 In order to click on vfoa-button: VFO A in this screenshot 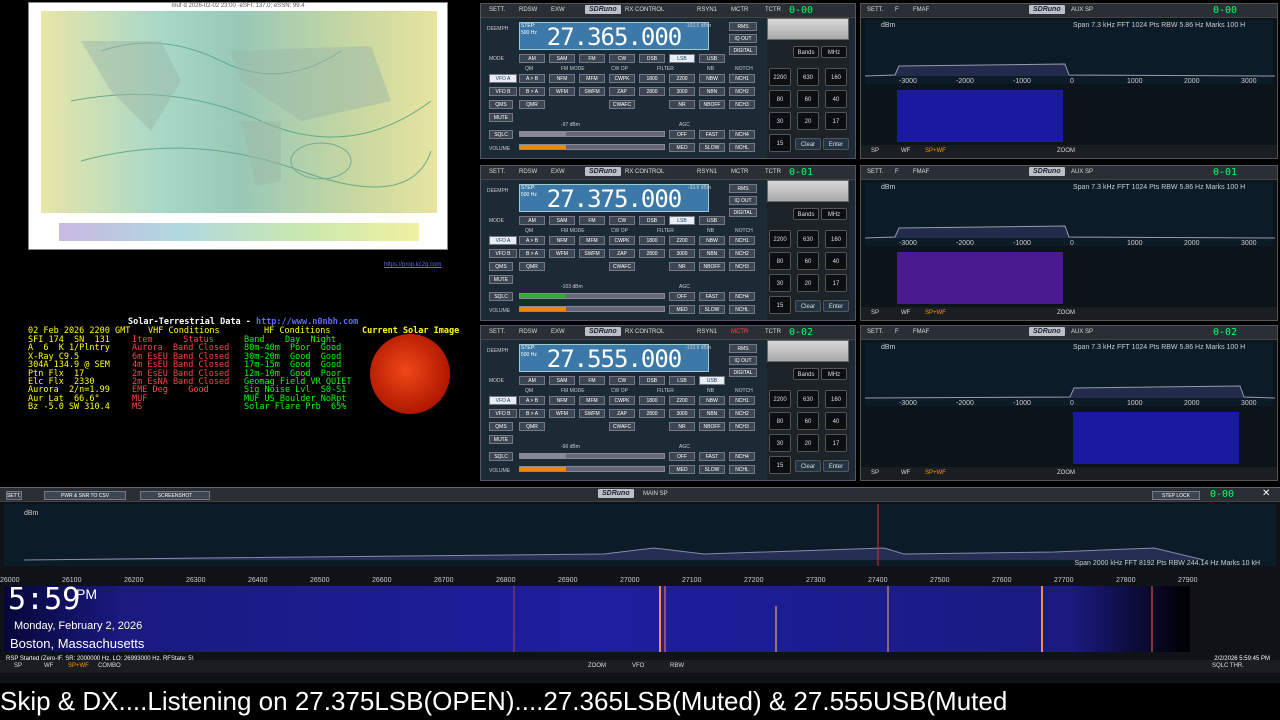, I will do `click(503, 400)`.